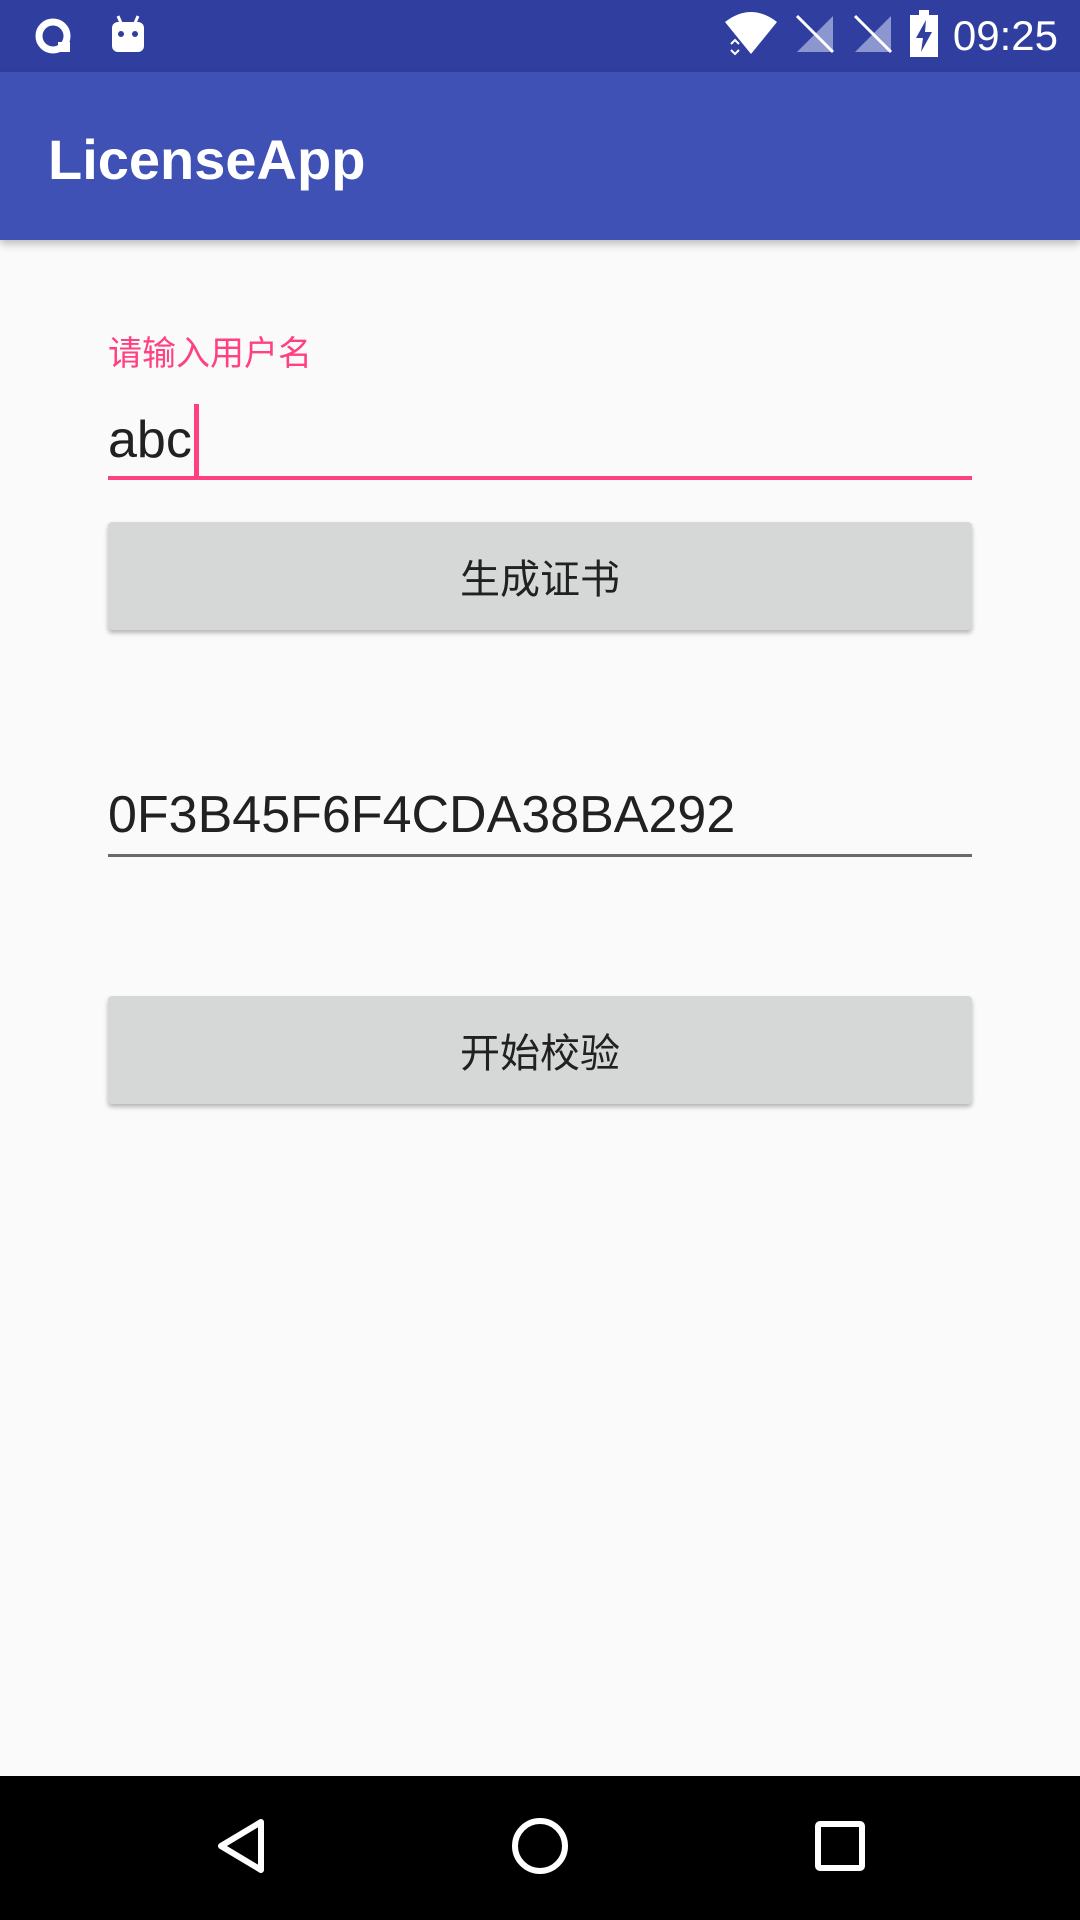  I want to click on license-value: 0F3B45F6F4CDA38BA292, so click(422, 815).